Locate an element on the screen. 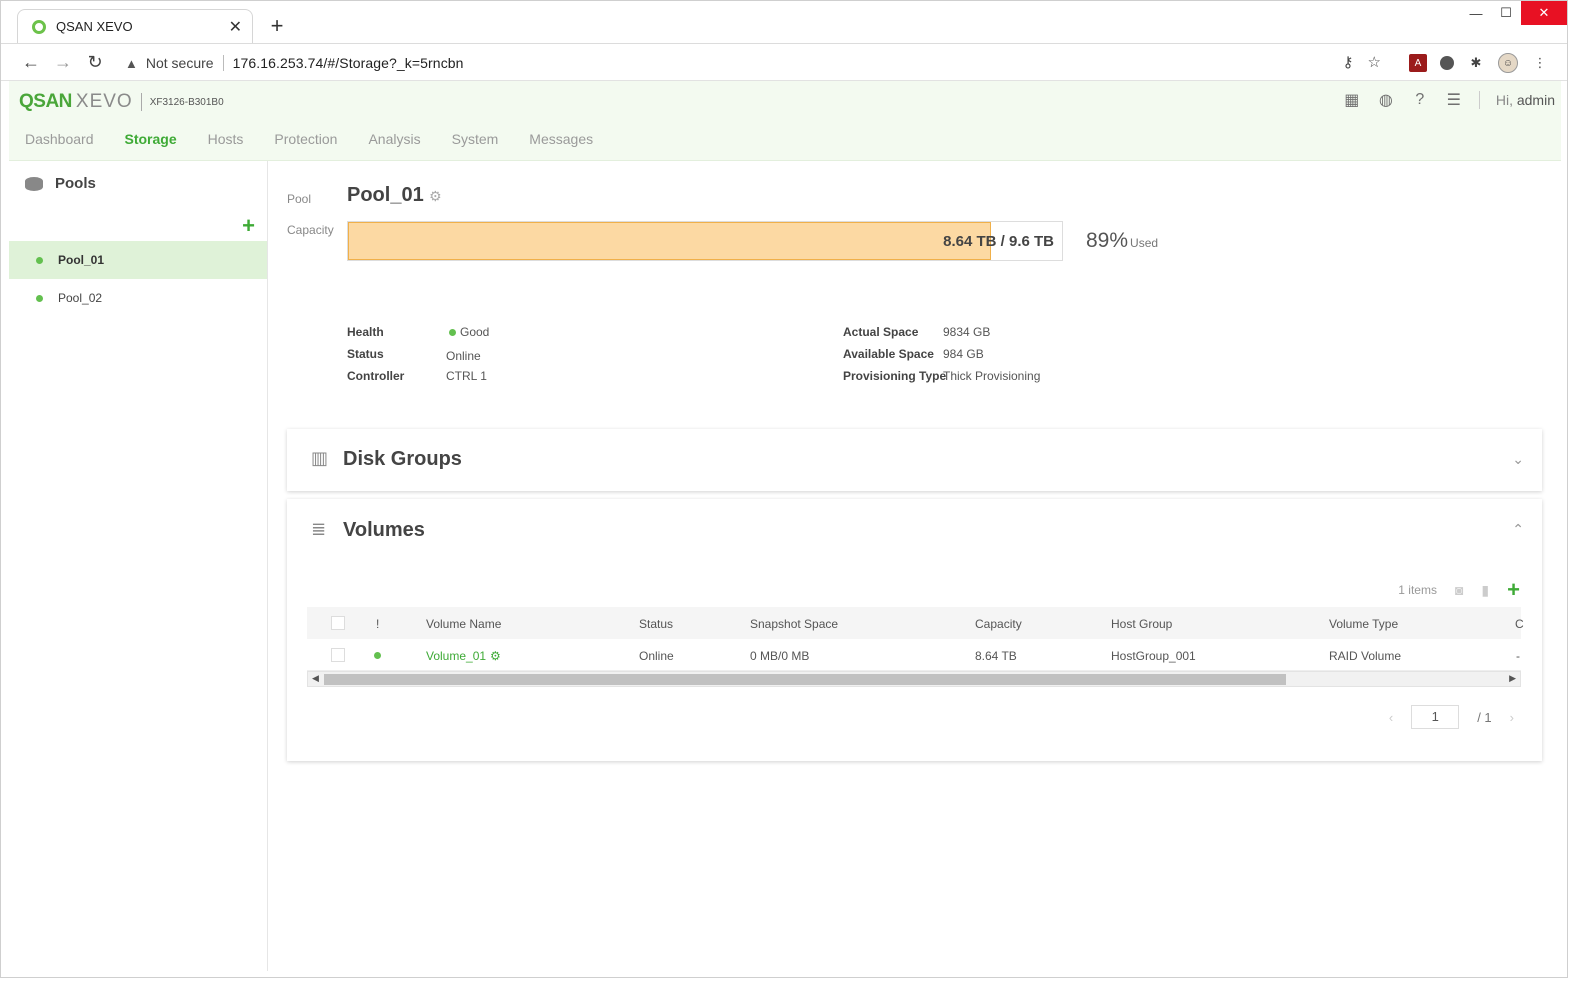 This screenshot has width=1580, height=985. grid-apps-icon: ▦ is located at coordinates (1352, 100).